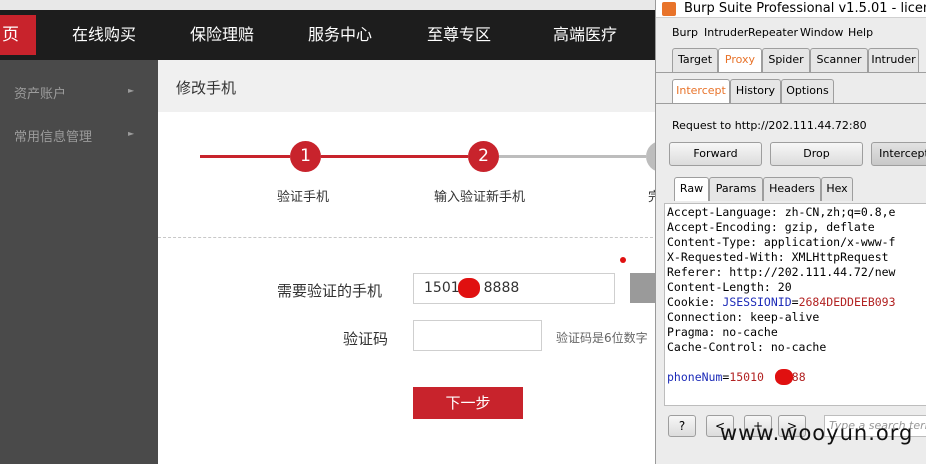 This screenshot has width=926, height=464. What do you see at coordinates (459, 35) in the screenshot?
I see `nav-item-premium: 至尊专区` at bounding box center [459, 35].